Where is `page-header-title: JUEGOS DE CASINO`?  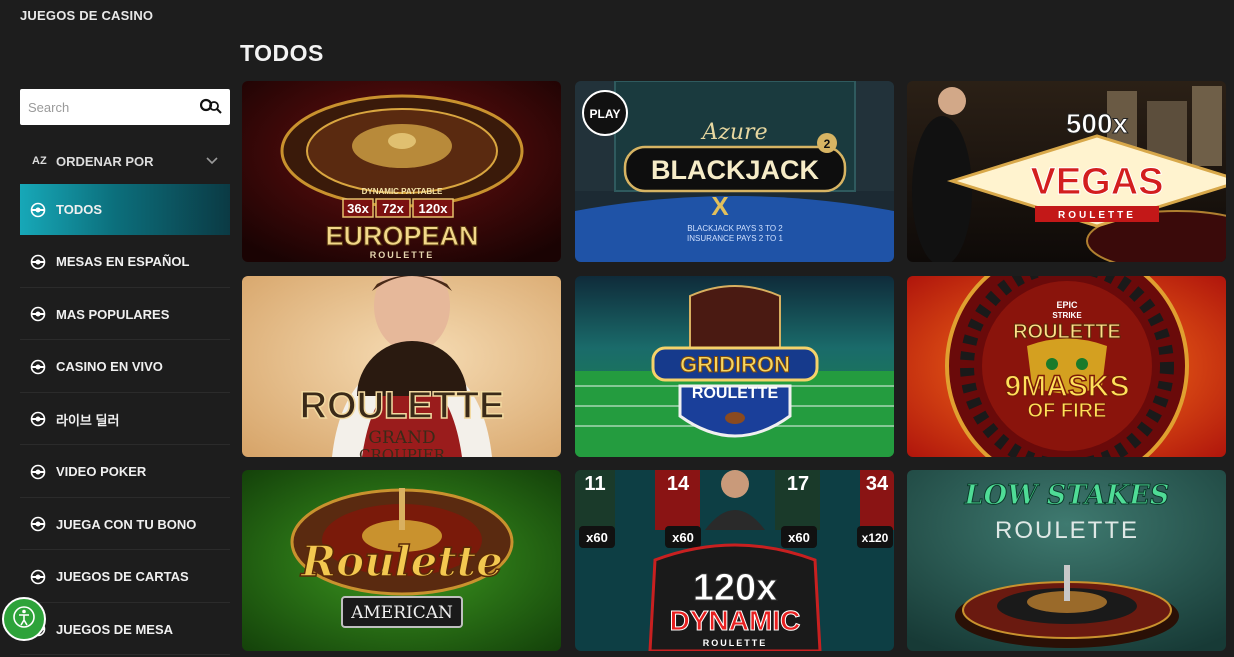
page-header-title: JUEGOS DE CASINO is located at coordinates (87, 15).